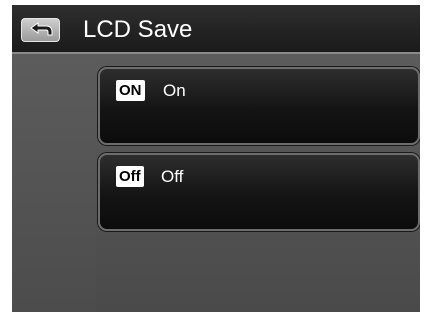 This screenshot has width=427, height=318. What do you see at coordinates (130, 90) in the screenshot?
I see `on-badge-icon: ON` at bounding box center [130, 90].